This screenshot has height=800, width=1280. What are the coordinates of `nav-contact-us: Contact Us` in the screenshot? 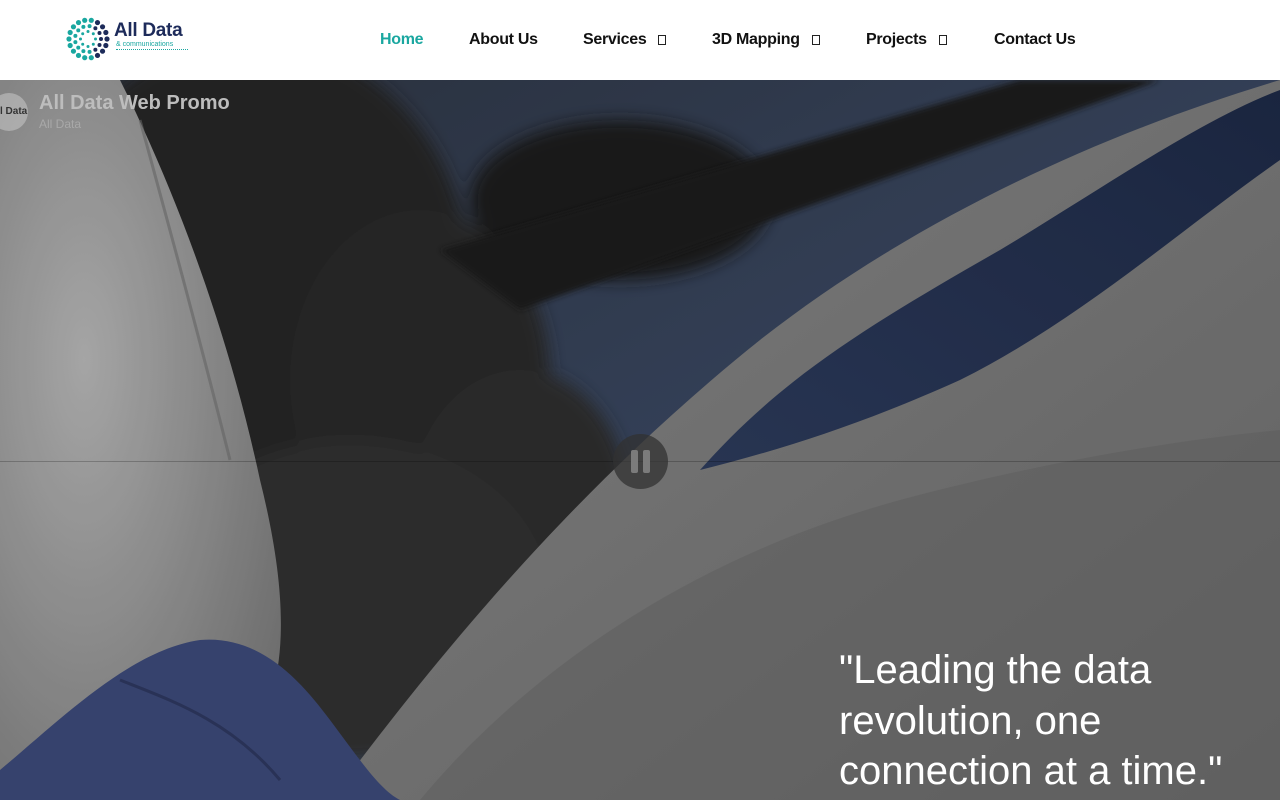 It's located at (1035, 40).